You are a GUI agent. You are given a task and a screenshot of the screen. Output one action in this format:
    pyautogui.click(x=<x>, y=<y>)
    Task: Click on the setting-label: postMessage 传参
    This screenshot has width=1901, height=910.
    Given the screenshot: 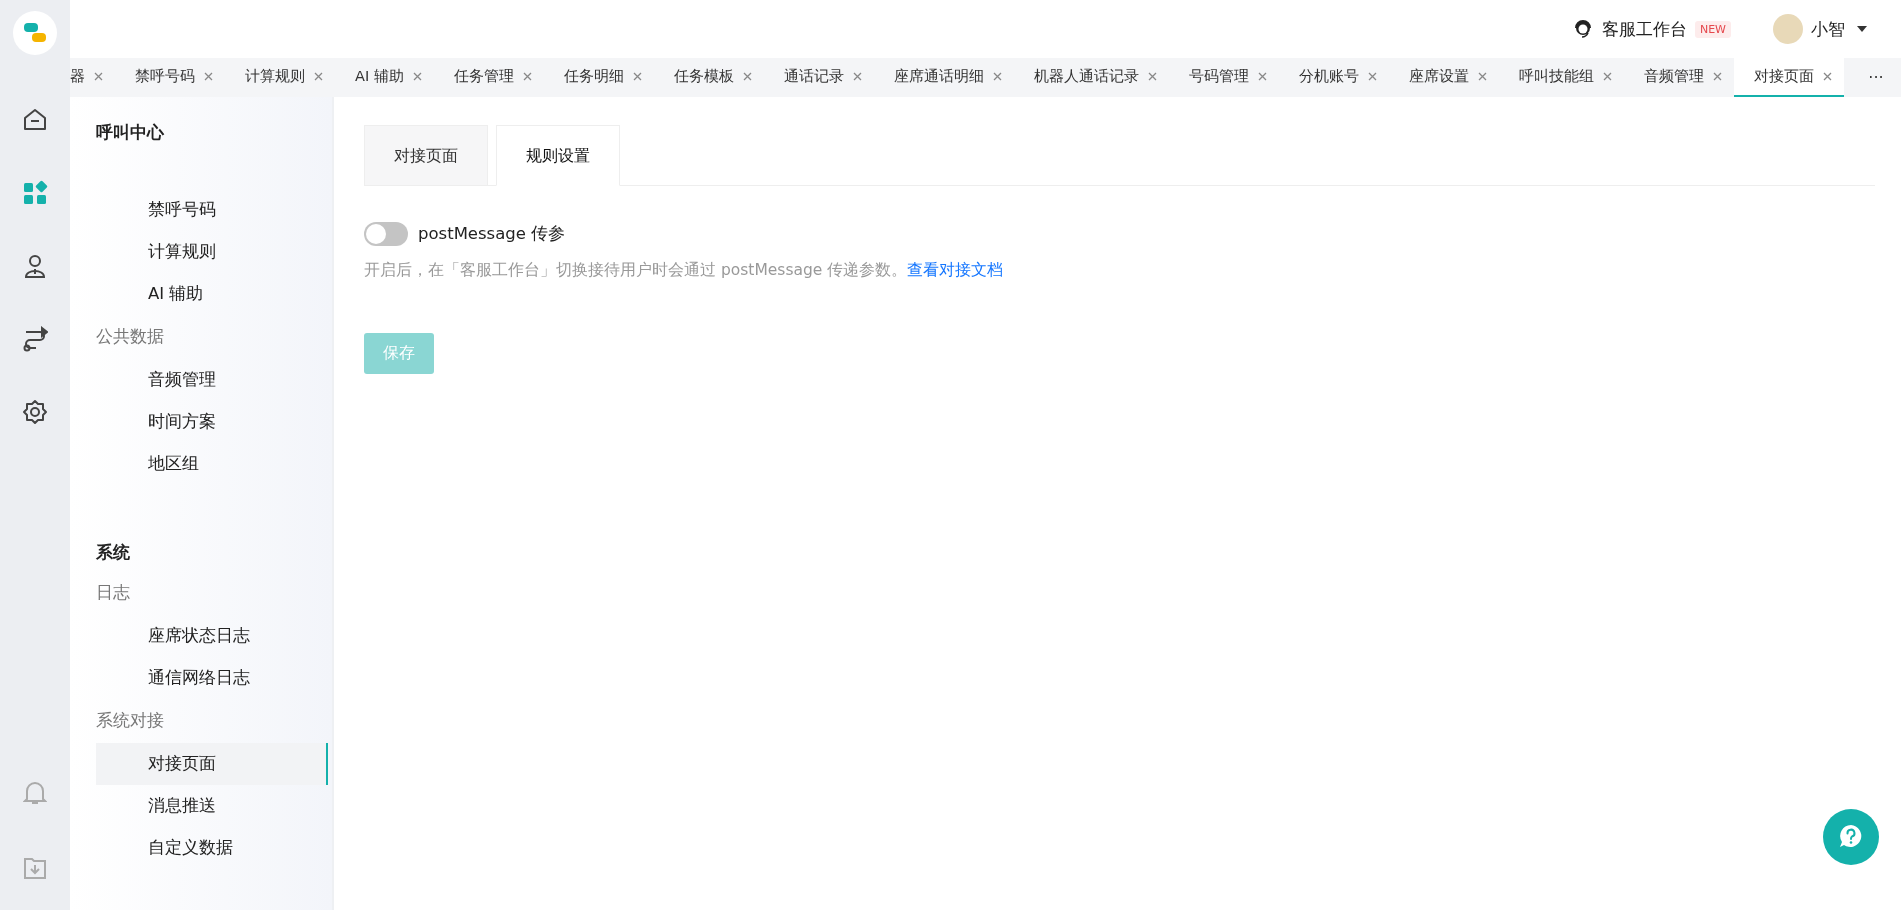 What is the action you would take?
    pyautogui.click(x=492, y=234)
    